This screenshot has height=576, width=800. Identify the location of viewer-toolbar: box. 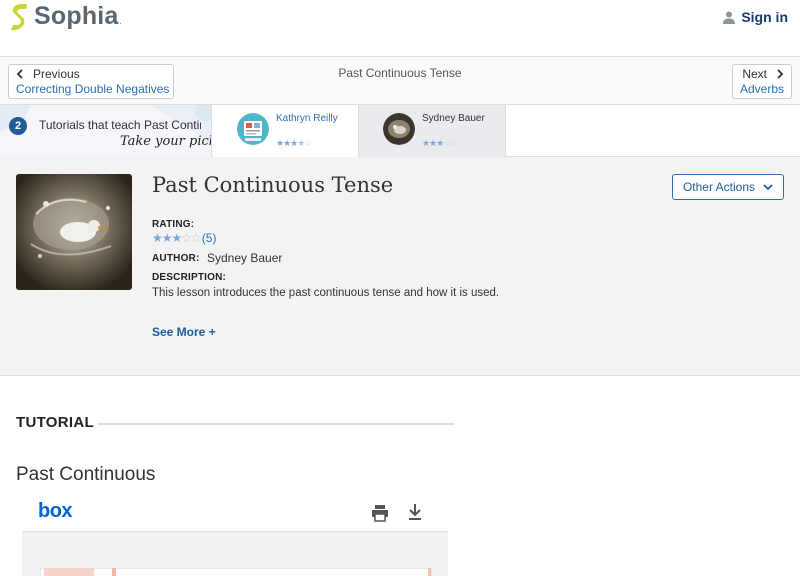
(235, 513).